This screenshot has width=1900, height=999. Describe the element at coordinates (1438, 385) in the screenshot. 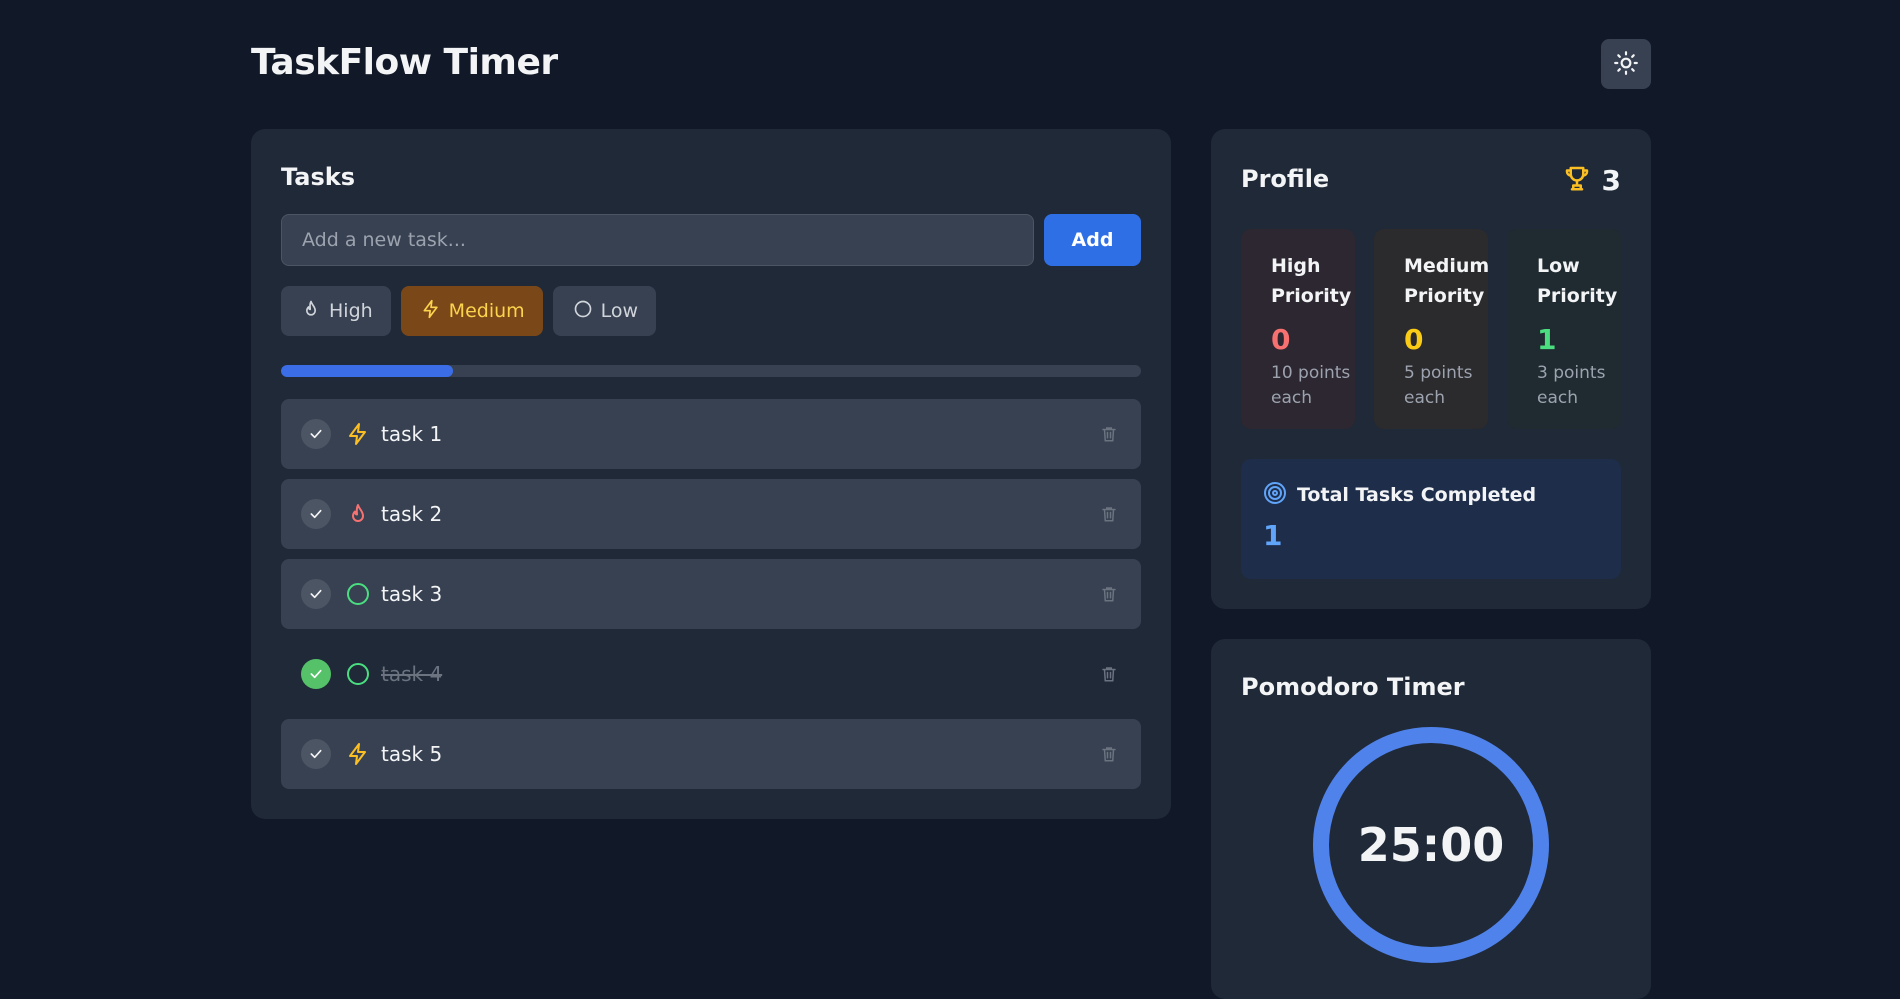

I see `stat-description: 5 points each` at that location.